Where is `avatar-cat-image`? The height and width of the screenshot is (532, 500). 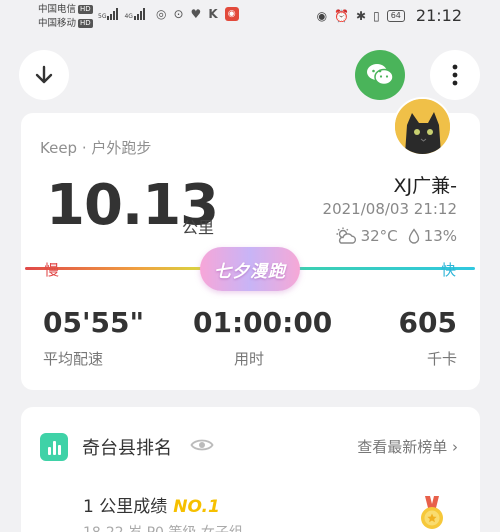
avatar-cat-image is located at coordinates (422, 126).